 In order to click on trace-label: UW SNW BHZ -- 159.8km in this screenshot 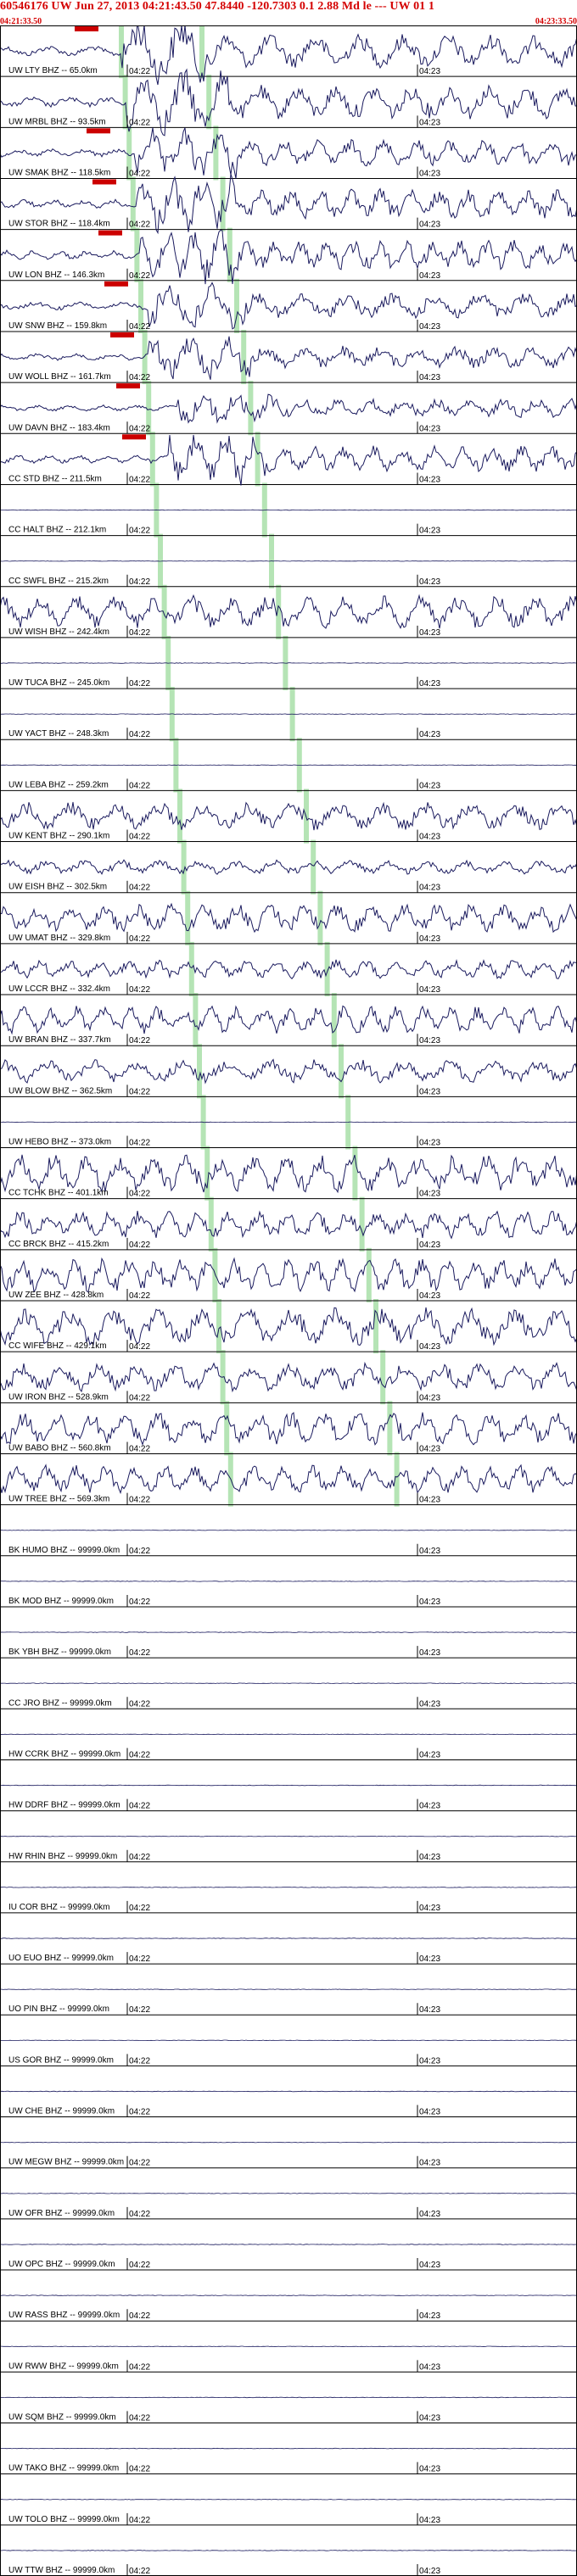, I will do `click(57, 326)`.